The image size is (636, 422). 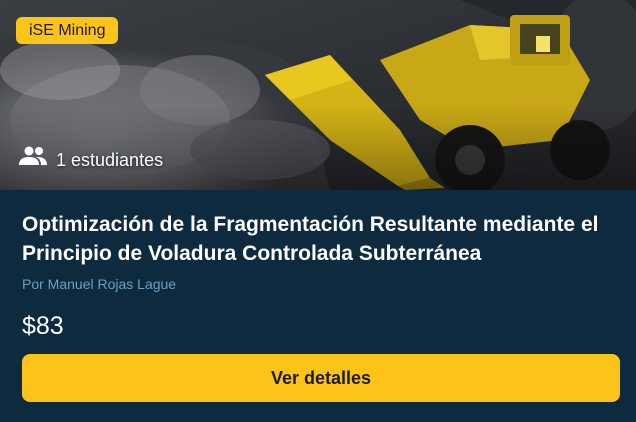 I want to click on students-count: 1 estudiantes, so click(x=90, y=160).